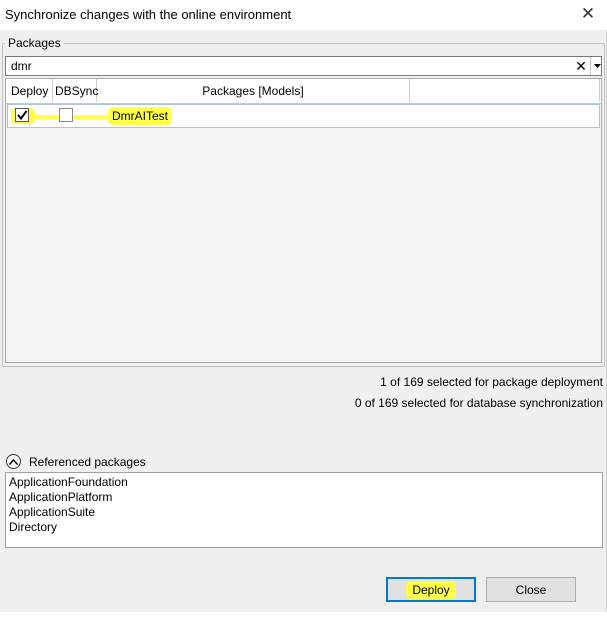  What do you see at coordinates (87, 462) in the screenshot?
I see `referenced-packages-label: Referenced packages` at bounding box center [87, 462].